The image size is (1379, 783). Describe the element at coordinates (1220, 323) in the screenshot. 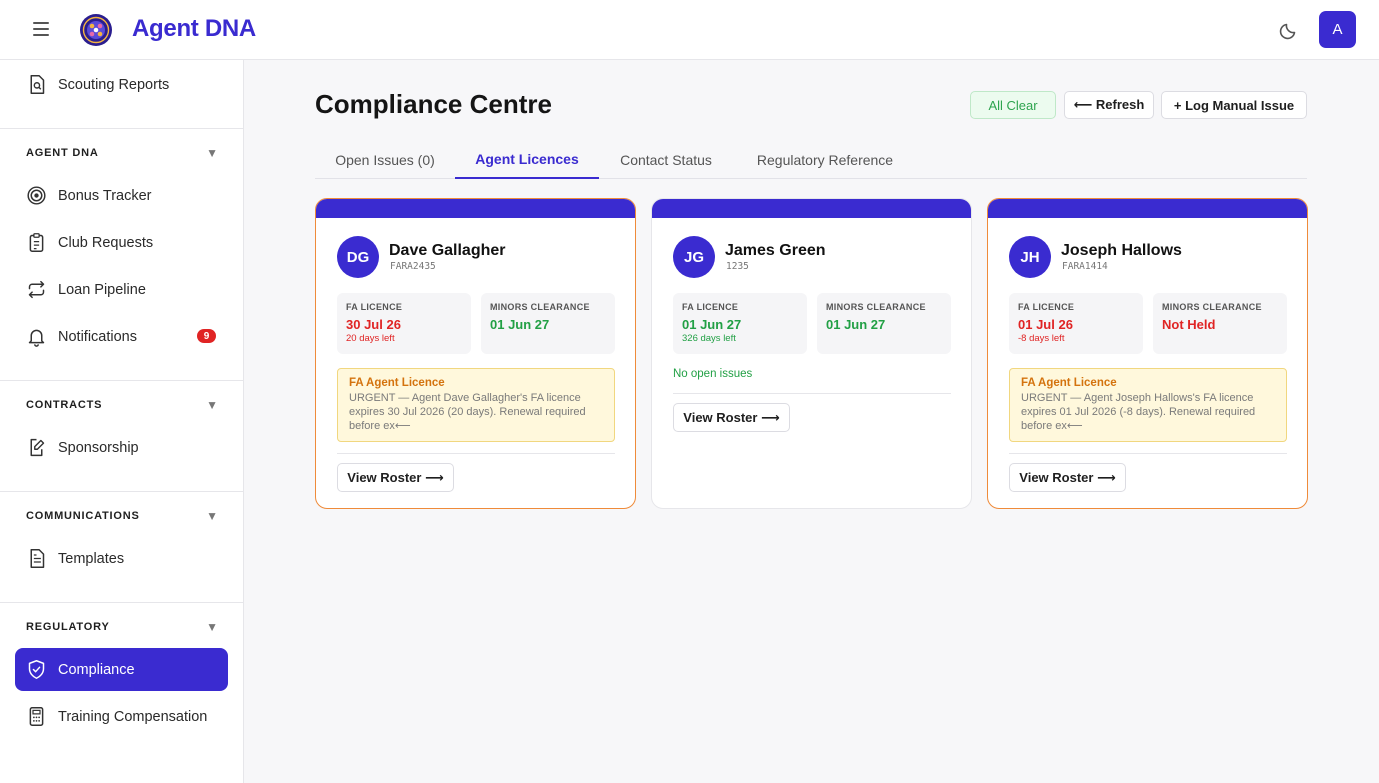

I see `minors-clearance-stat: MINORS CLEARANCE Not Held` at that location.